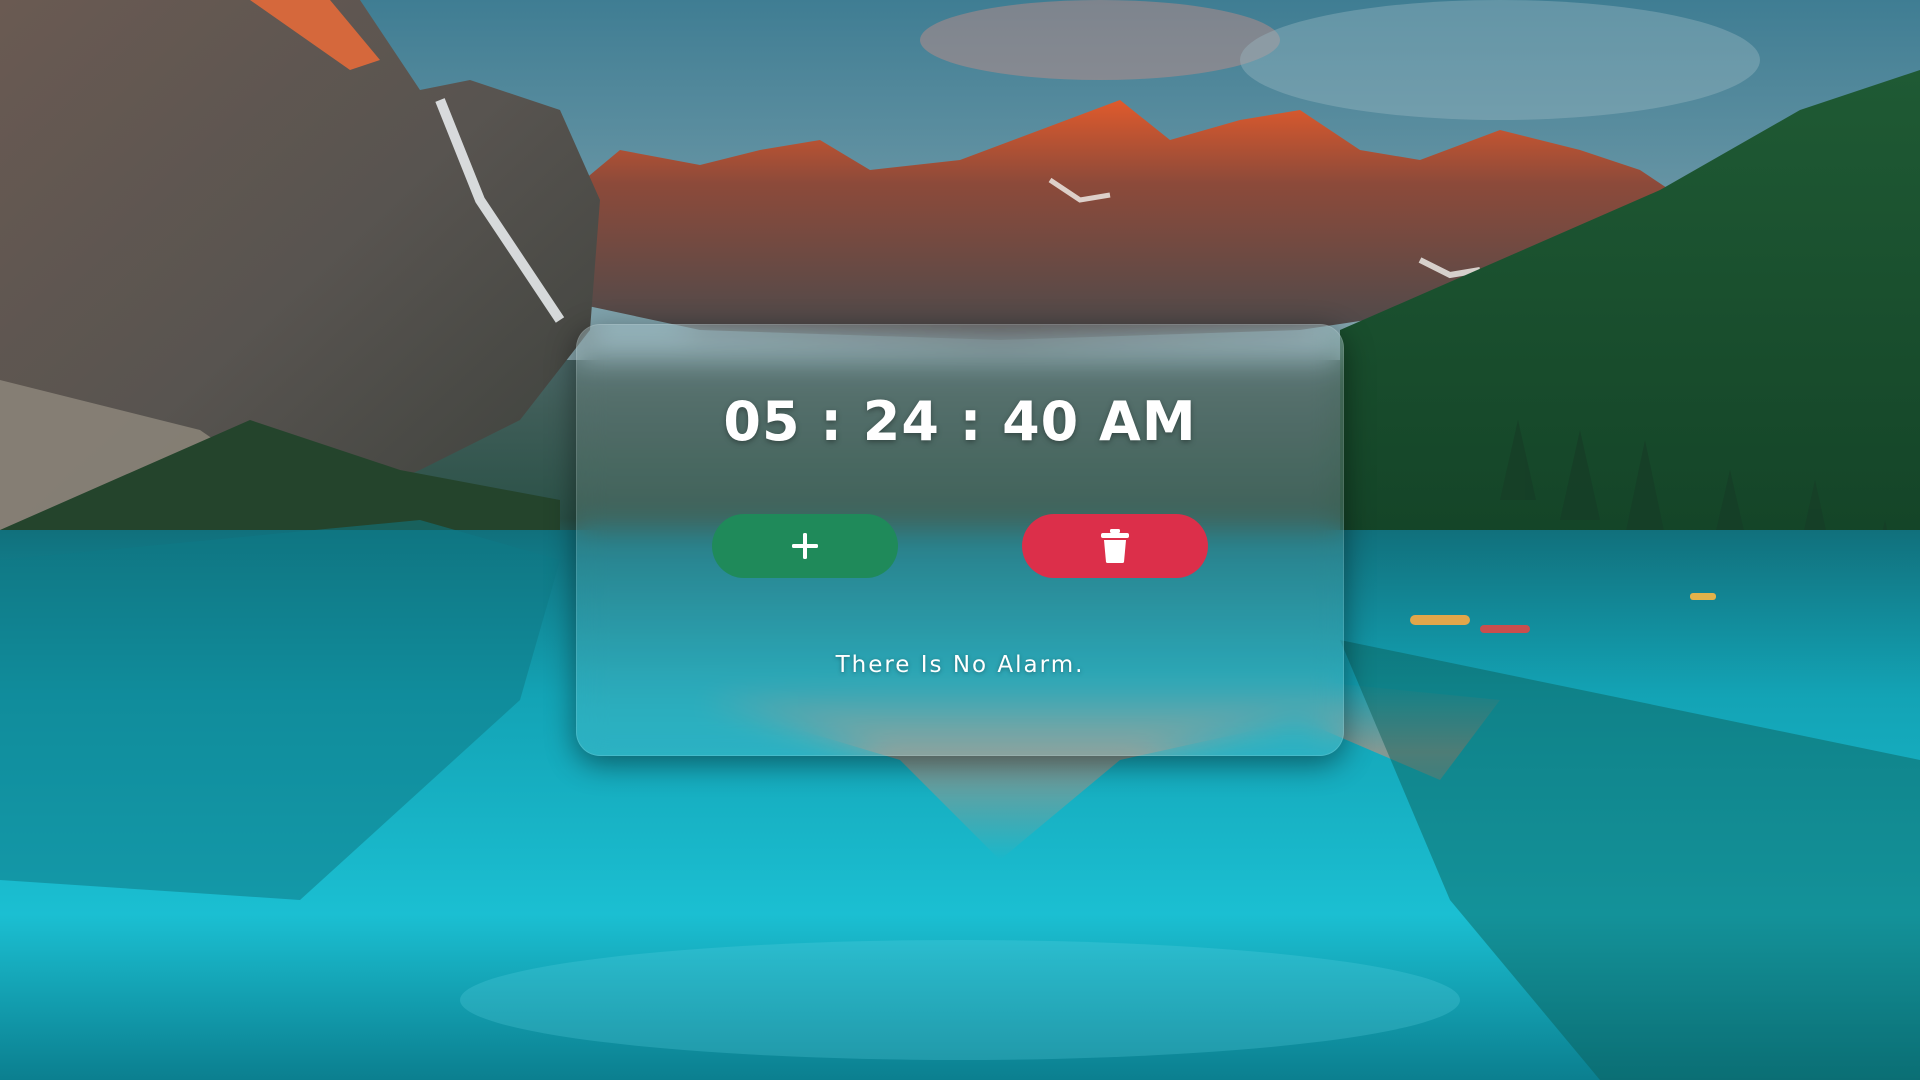 Image resolution: width=1920 pixels, height=1080 pixels. I want to click on trash-icon, so click(1115, 546).